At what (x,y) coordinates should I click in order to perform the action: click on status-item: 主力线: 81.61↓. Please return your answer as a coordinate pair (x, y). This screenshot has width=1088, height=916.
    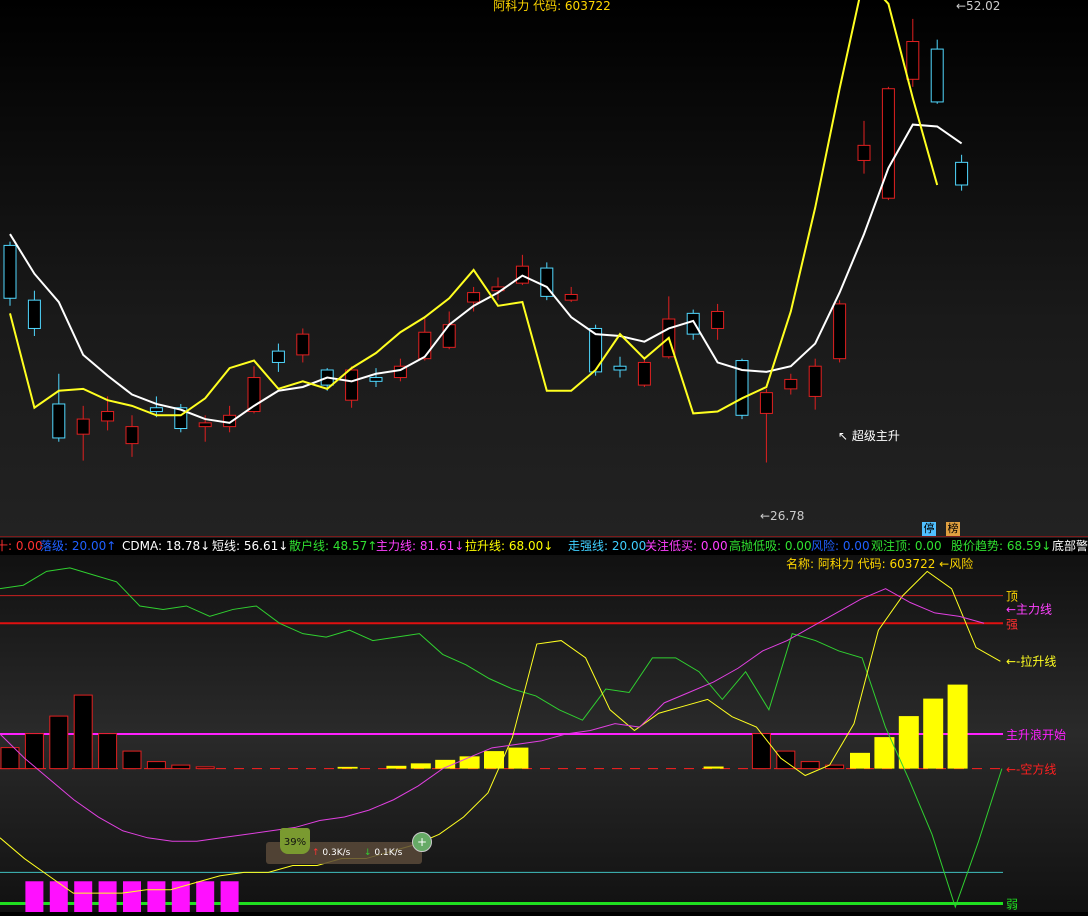
    Looking at the image, I should click on (420, 546).